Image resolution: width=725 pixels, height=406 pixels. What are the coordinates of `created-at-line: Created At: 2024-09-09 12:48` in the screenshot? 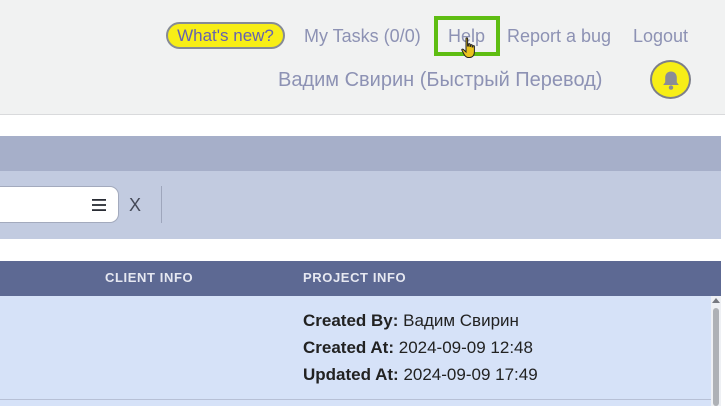 It's located at (418, 348).